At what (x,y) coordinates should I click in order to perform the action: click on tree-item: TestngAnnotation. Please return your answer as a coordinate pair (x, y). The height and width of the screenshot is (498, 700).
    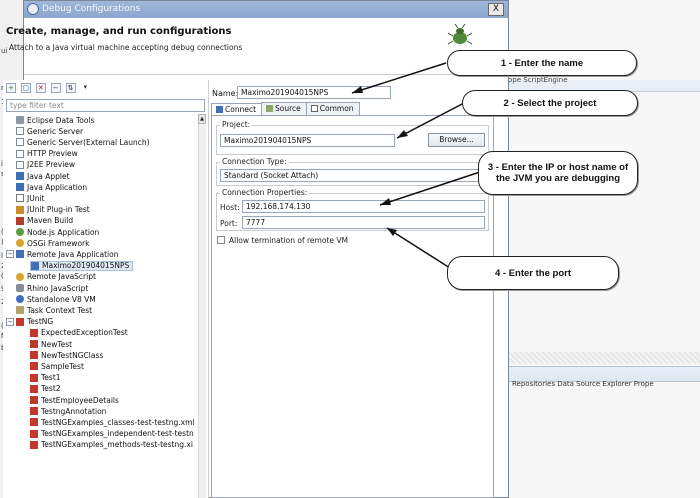
    Looking at the image, I should click on (68, 411).